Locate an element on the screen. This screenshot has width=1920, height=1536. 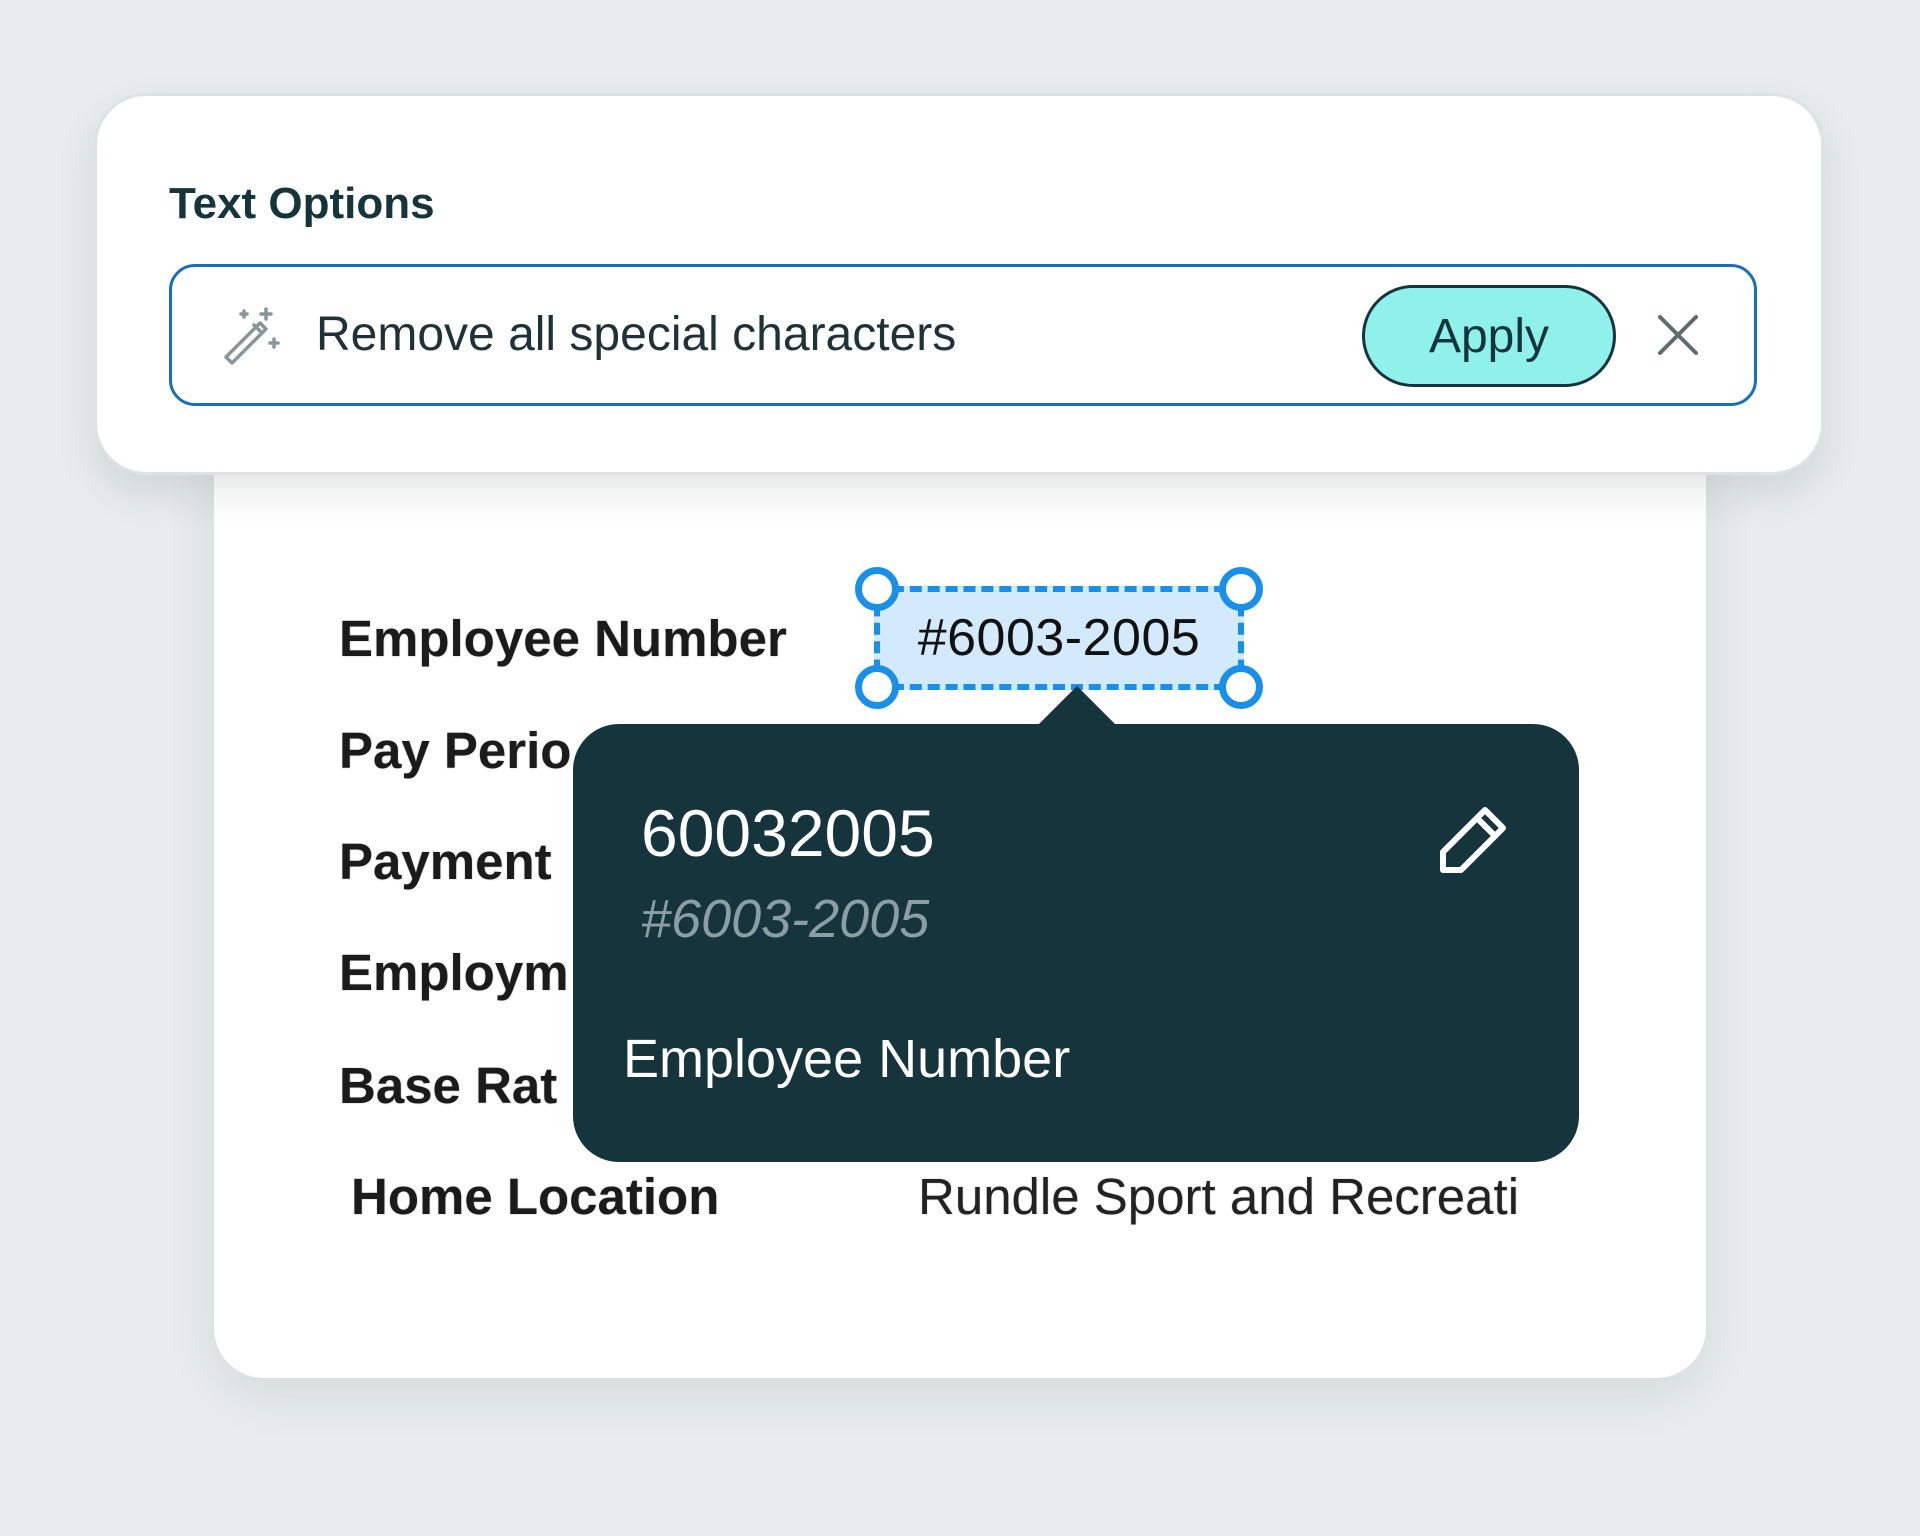
apply-button: Apply is located at coordinates (1489, 336).